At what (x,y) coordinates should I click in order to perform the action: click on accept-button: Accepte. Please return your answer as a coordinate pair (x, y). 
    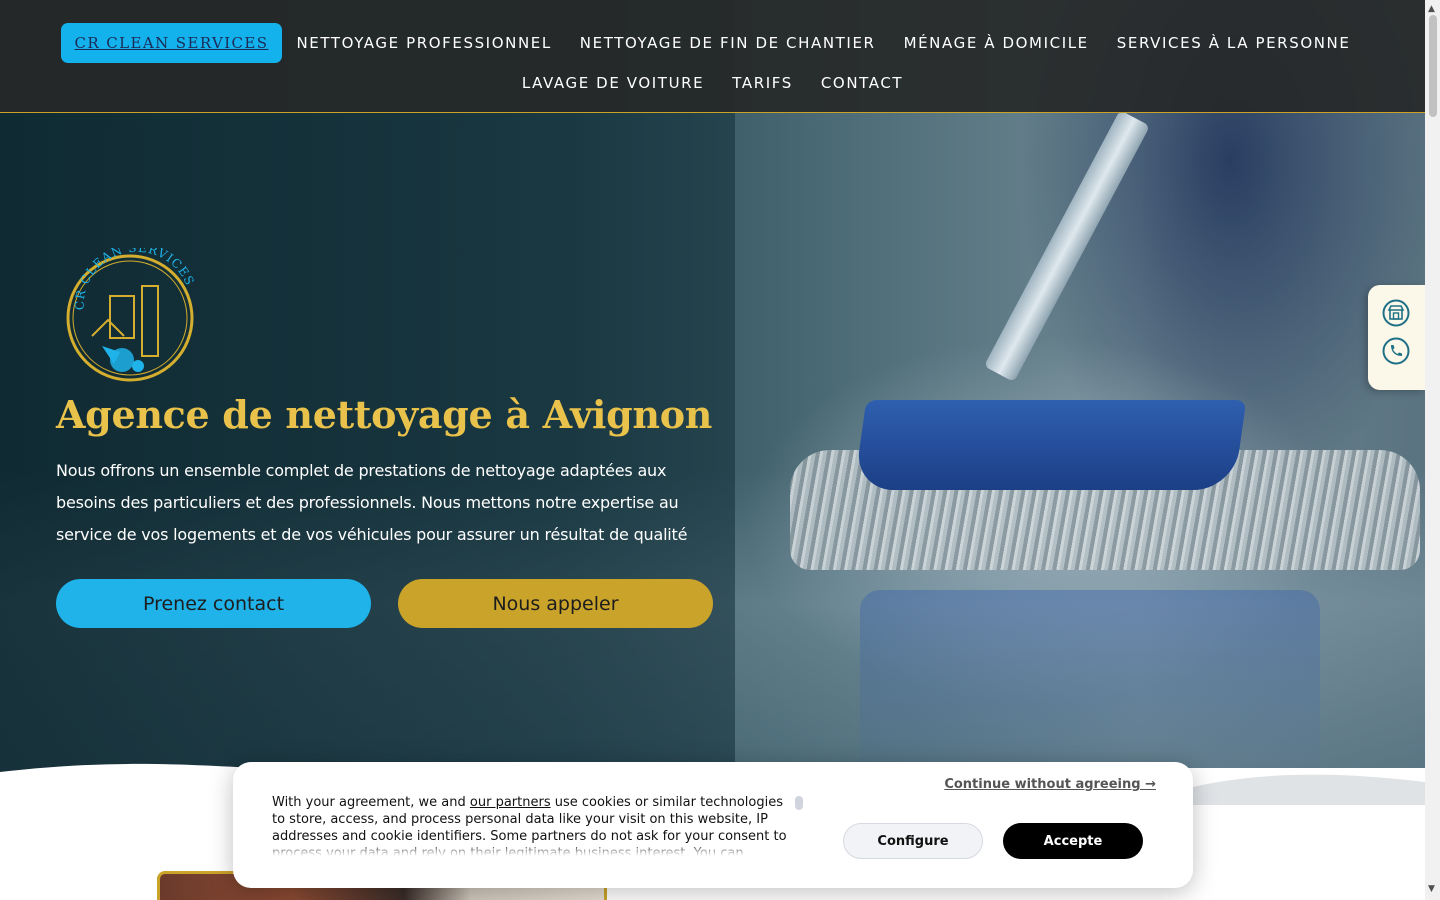
    Looking at the image, I should click on (1073, 841).